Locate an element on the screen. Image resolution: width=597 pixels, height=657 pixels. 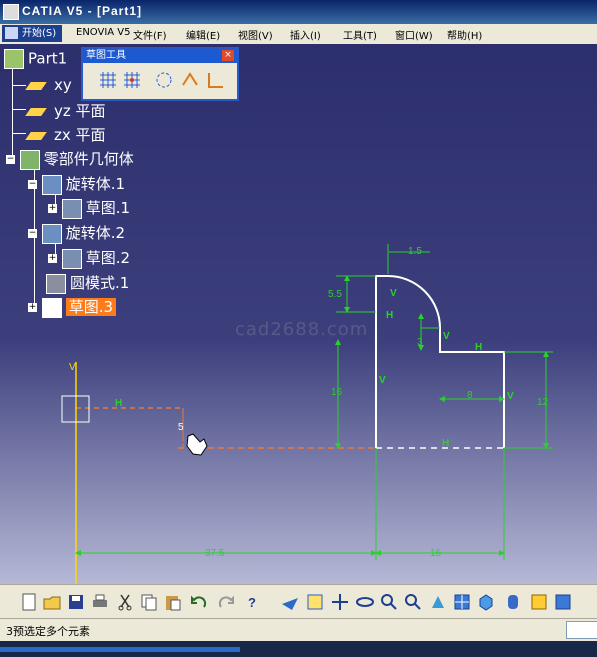
tree-node-sketch3: + 草图.3 is located at coordinates (72, 307).